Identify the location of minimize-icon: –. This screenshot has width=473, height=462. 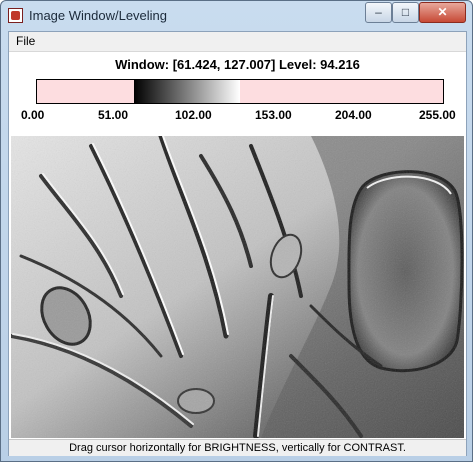
(378, 12).